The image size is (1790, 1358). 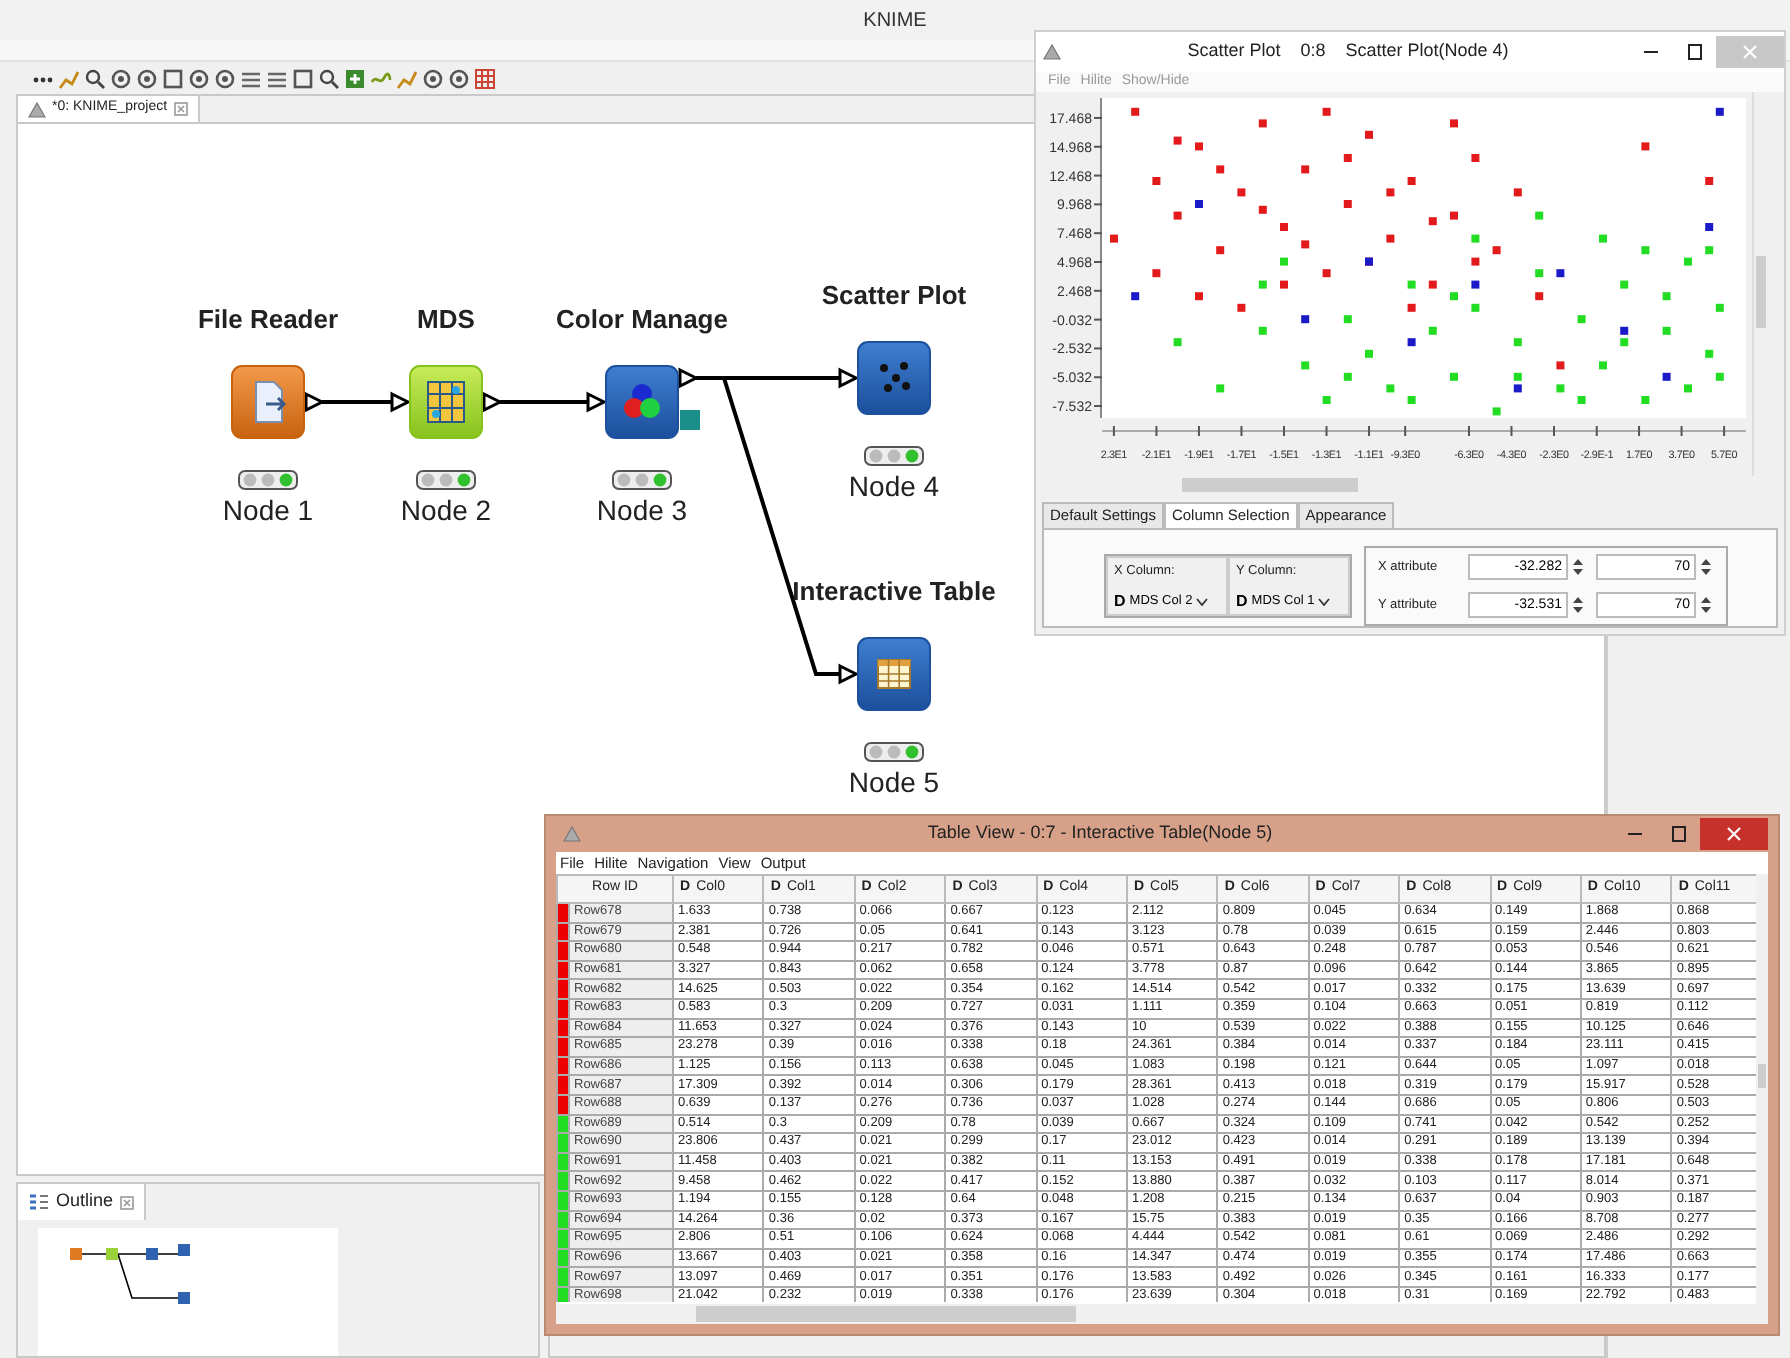 I want to click on table-icon, so click(x=894, y=674).